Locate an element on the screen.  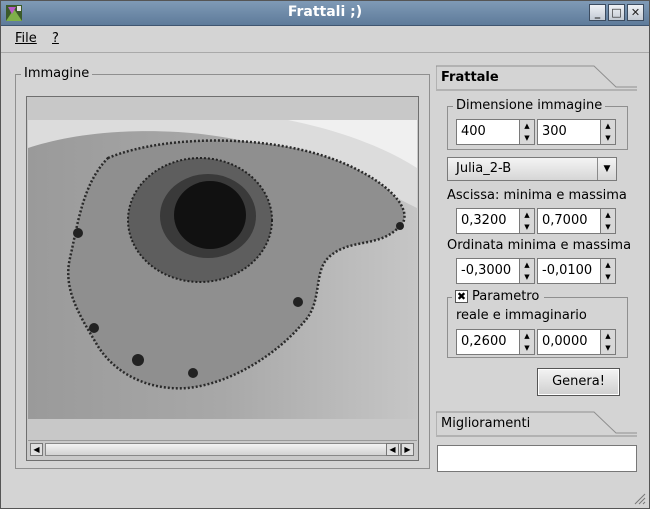
width-spin-arrows: ▲ ▼ is located at coordinates (526, 132).